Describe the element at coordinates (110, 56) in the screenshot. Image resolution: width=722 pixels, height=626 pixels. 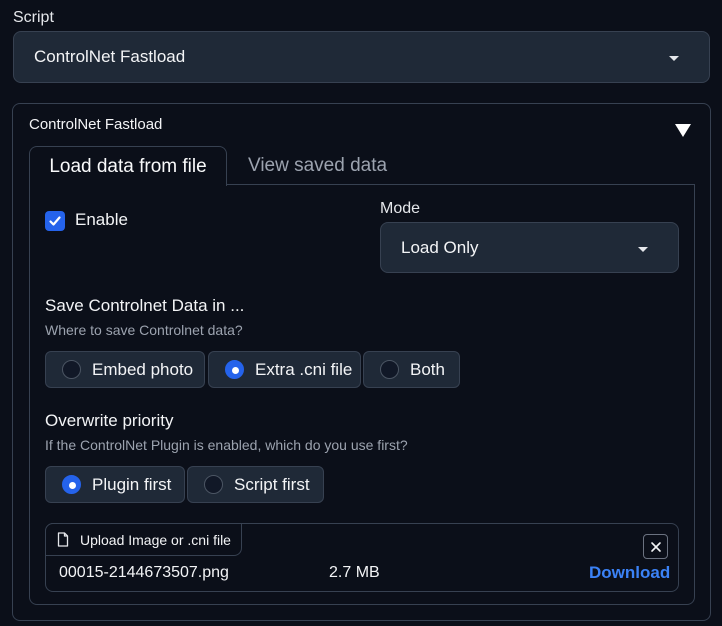
I see `script-selected-value: ControlNet Fastload` at that location.